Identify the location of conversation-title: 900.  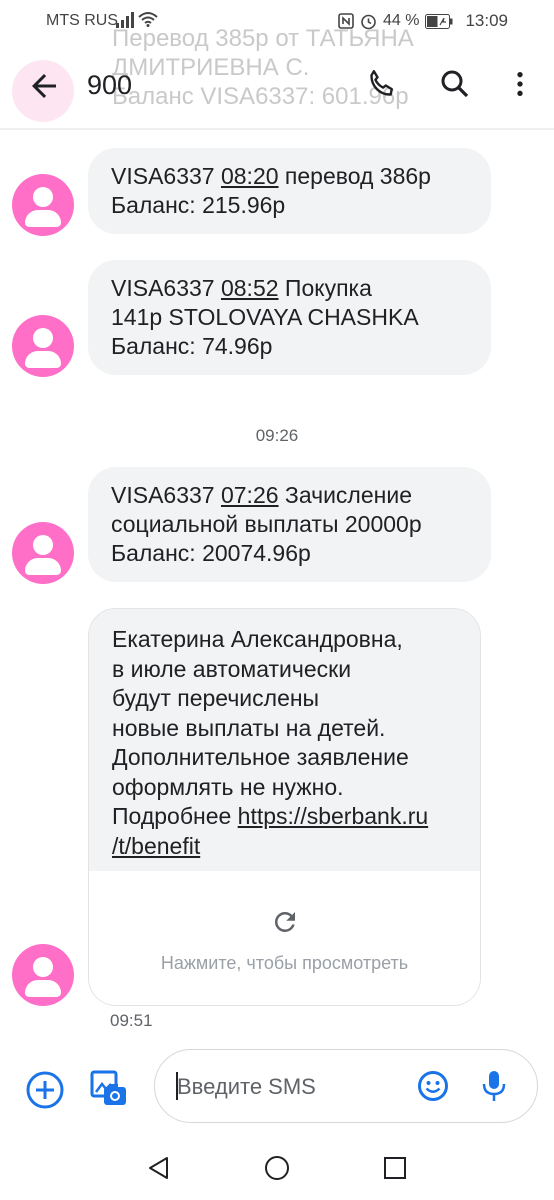
(110, 85).